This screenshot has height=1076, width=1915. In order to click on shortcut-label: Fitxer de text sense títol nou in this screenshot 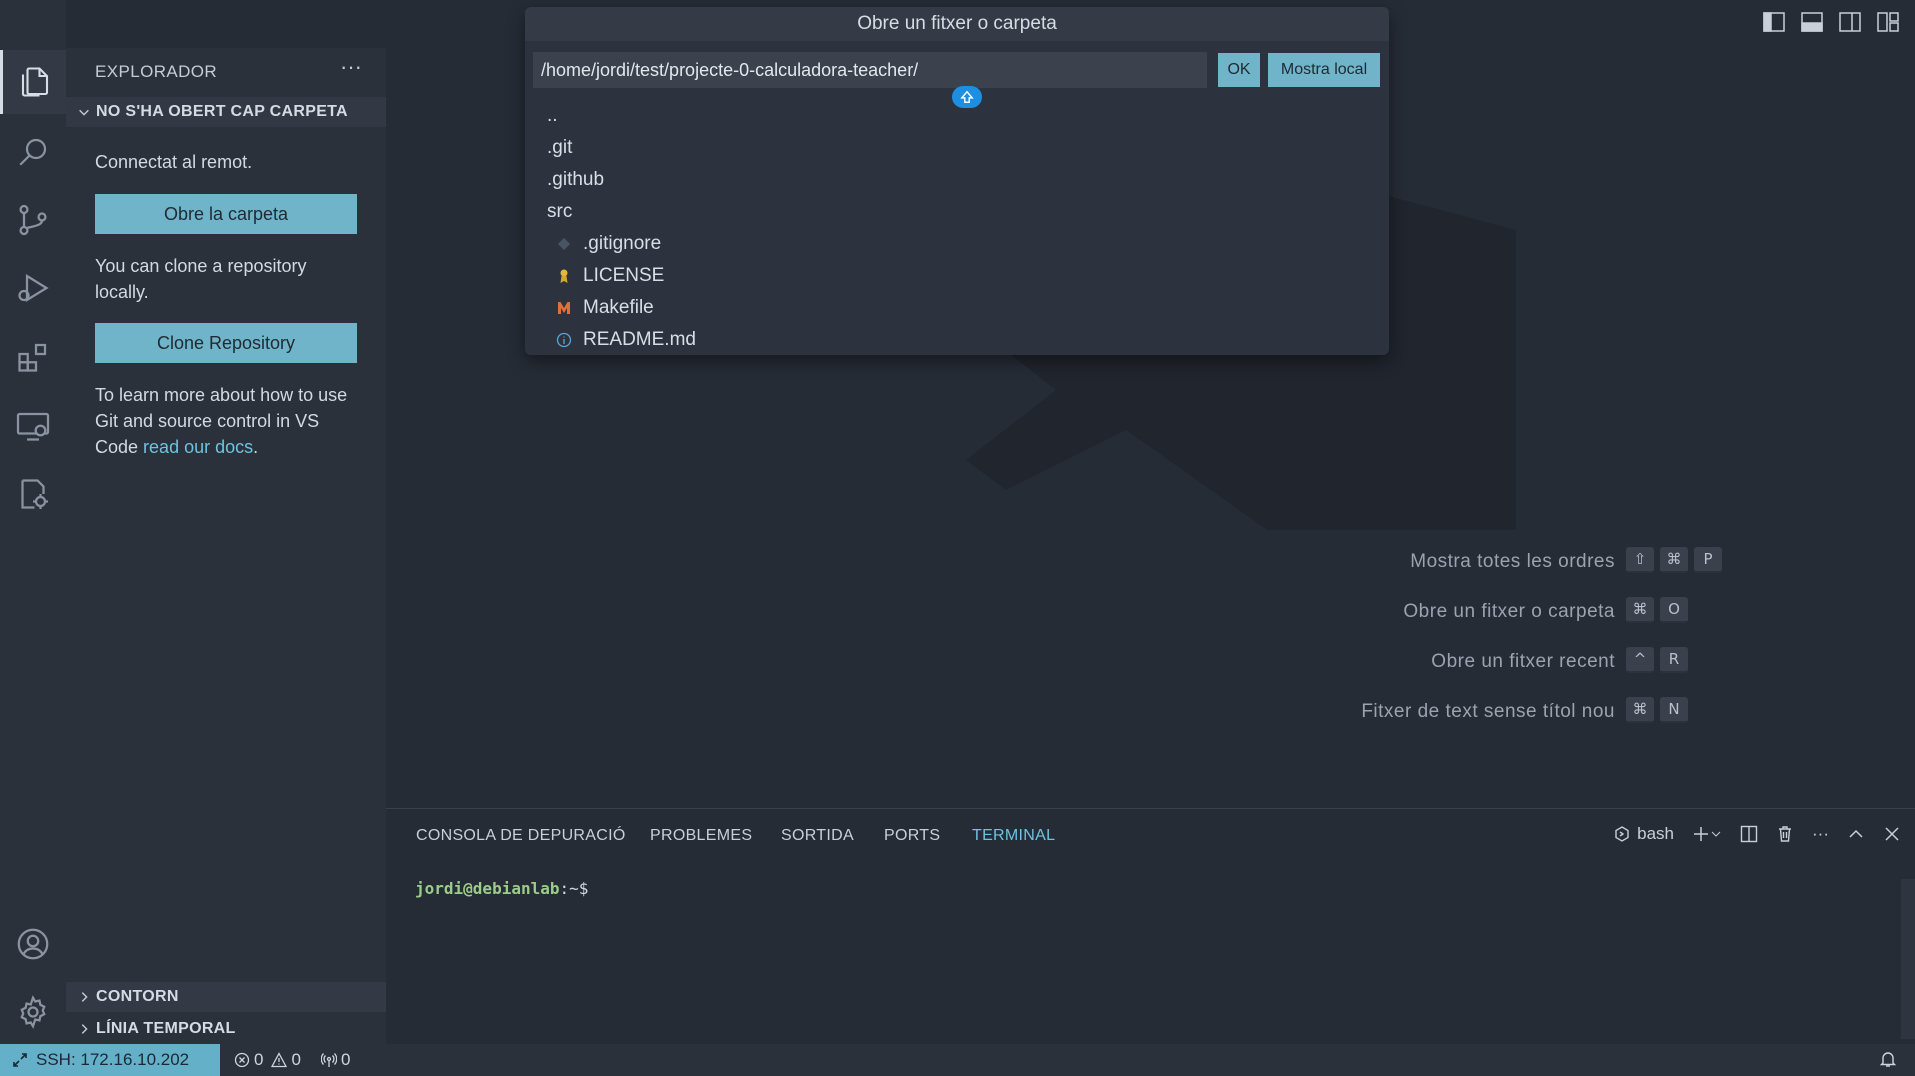, I will do `click(1488, 711)`.